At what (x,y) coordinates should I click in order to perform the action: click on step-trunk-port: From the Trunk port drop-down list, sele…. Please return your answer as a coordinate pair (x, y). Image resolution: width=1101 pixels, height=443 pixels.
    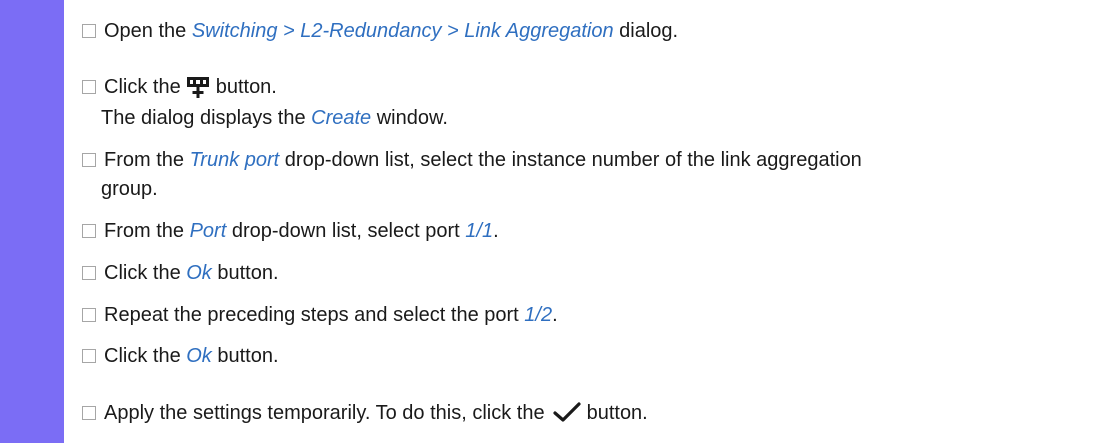
    Looking at the image, I should click on (472, 160).